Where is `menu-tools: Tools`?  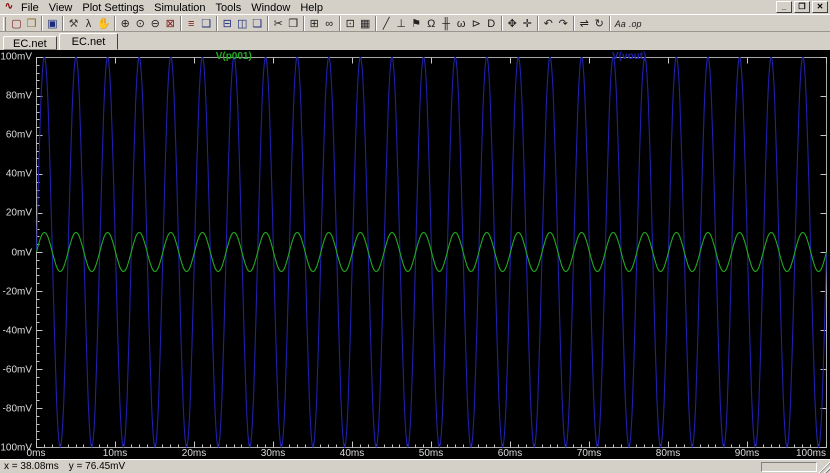 menu-tools: Tools is located at coordinates (229, 8).